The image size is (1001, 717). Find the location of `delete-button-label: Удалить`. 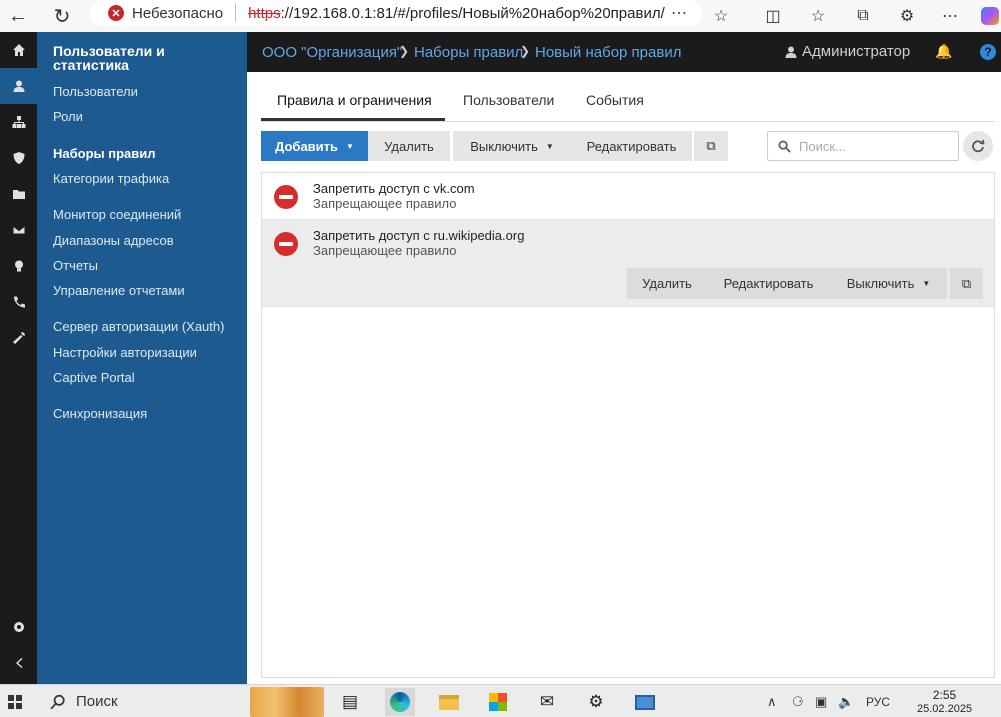

delete-button-label: Удалить is located at coordinates (409, 146).